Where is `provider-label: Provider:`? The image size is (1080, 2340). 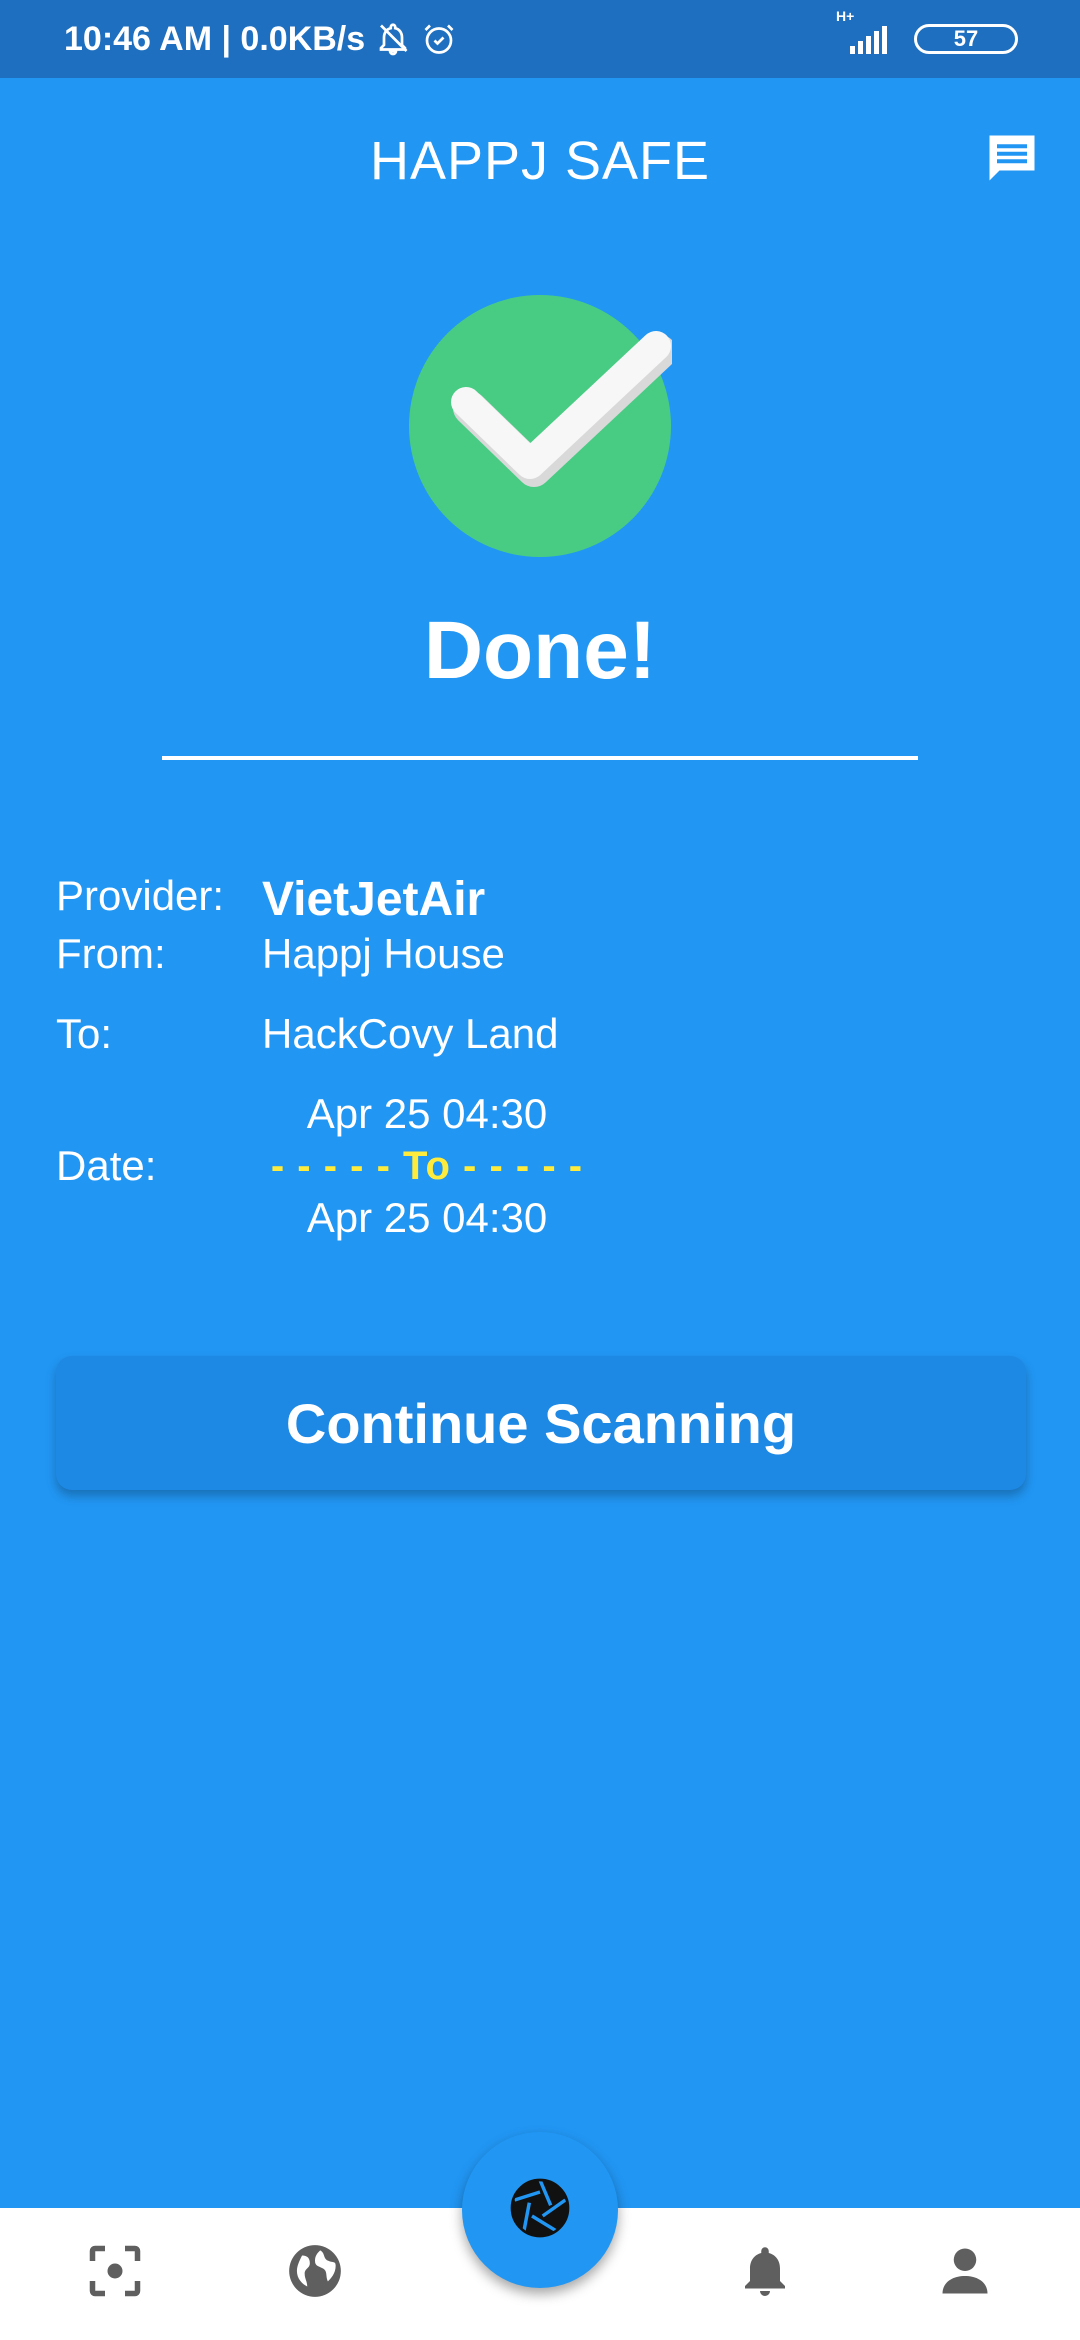 provider-label: Provider: is located at coordinates (140, 895).